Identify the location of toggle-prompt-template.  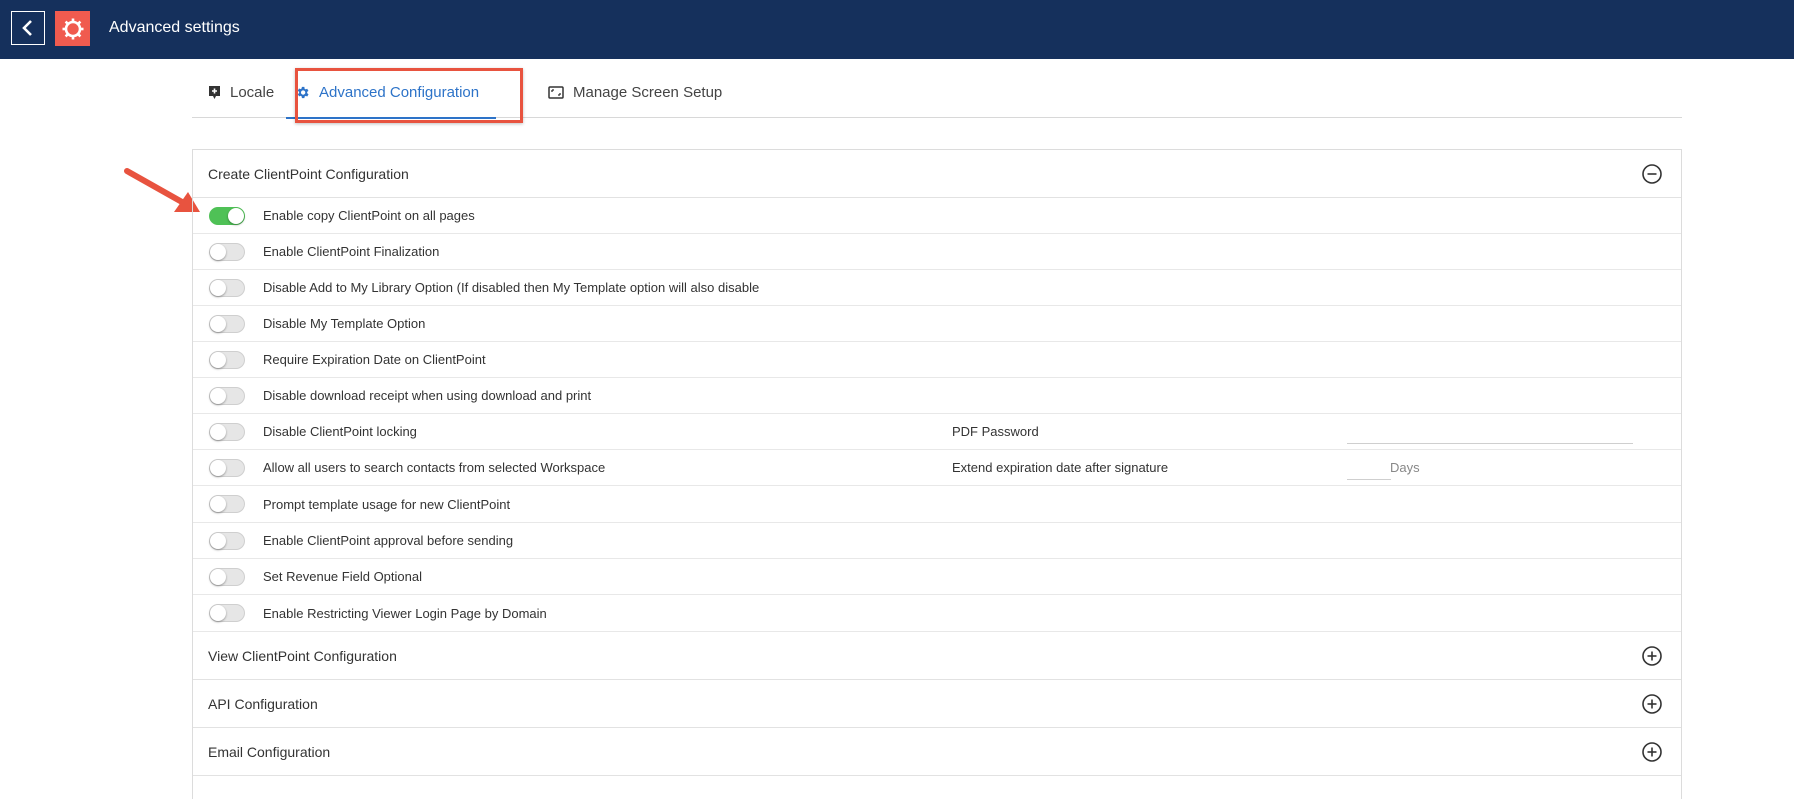
(227, 504).